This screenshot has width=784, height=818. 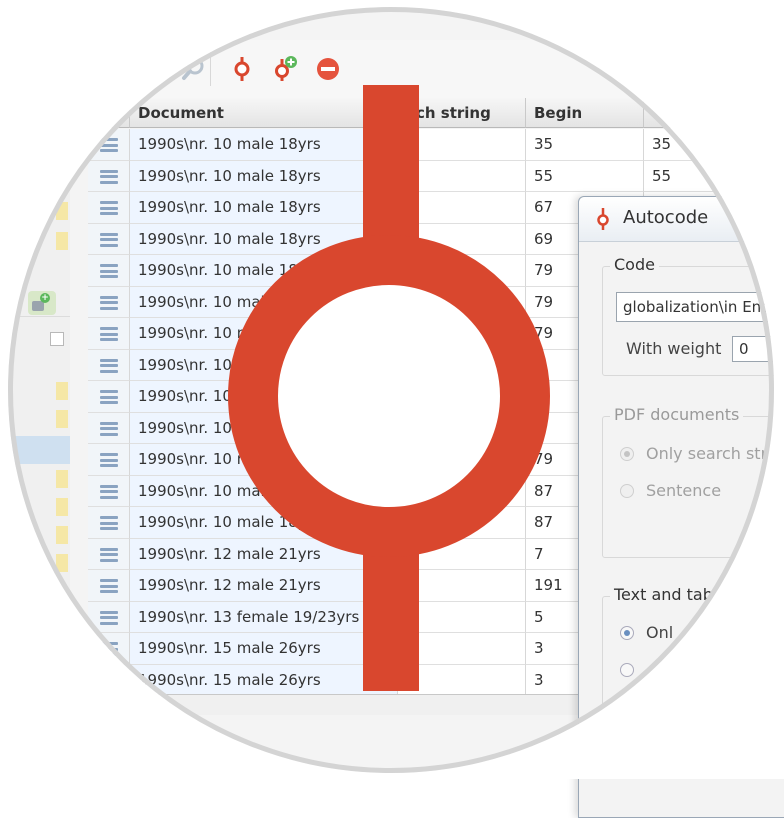 I want to click on pdf-option-label: Only search str, so click(x=707, y=453).